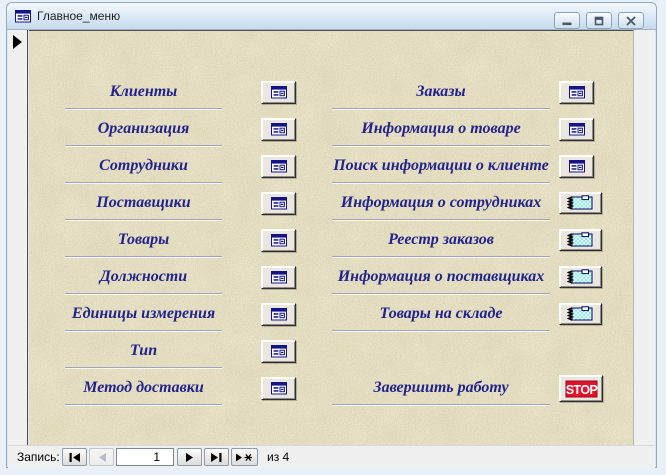  I want to click on minimize-icon, so click(567, 23).